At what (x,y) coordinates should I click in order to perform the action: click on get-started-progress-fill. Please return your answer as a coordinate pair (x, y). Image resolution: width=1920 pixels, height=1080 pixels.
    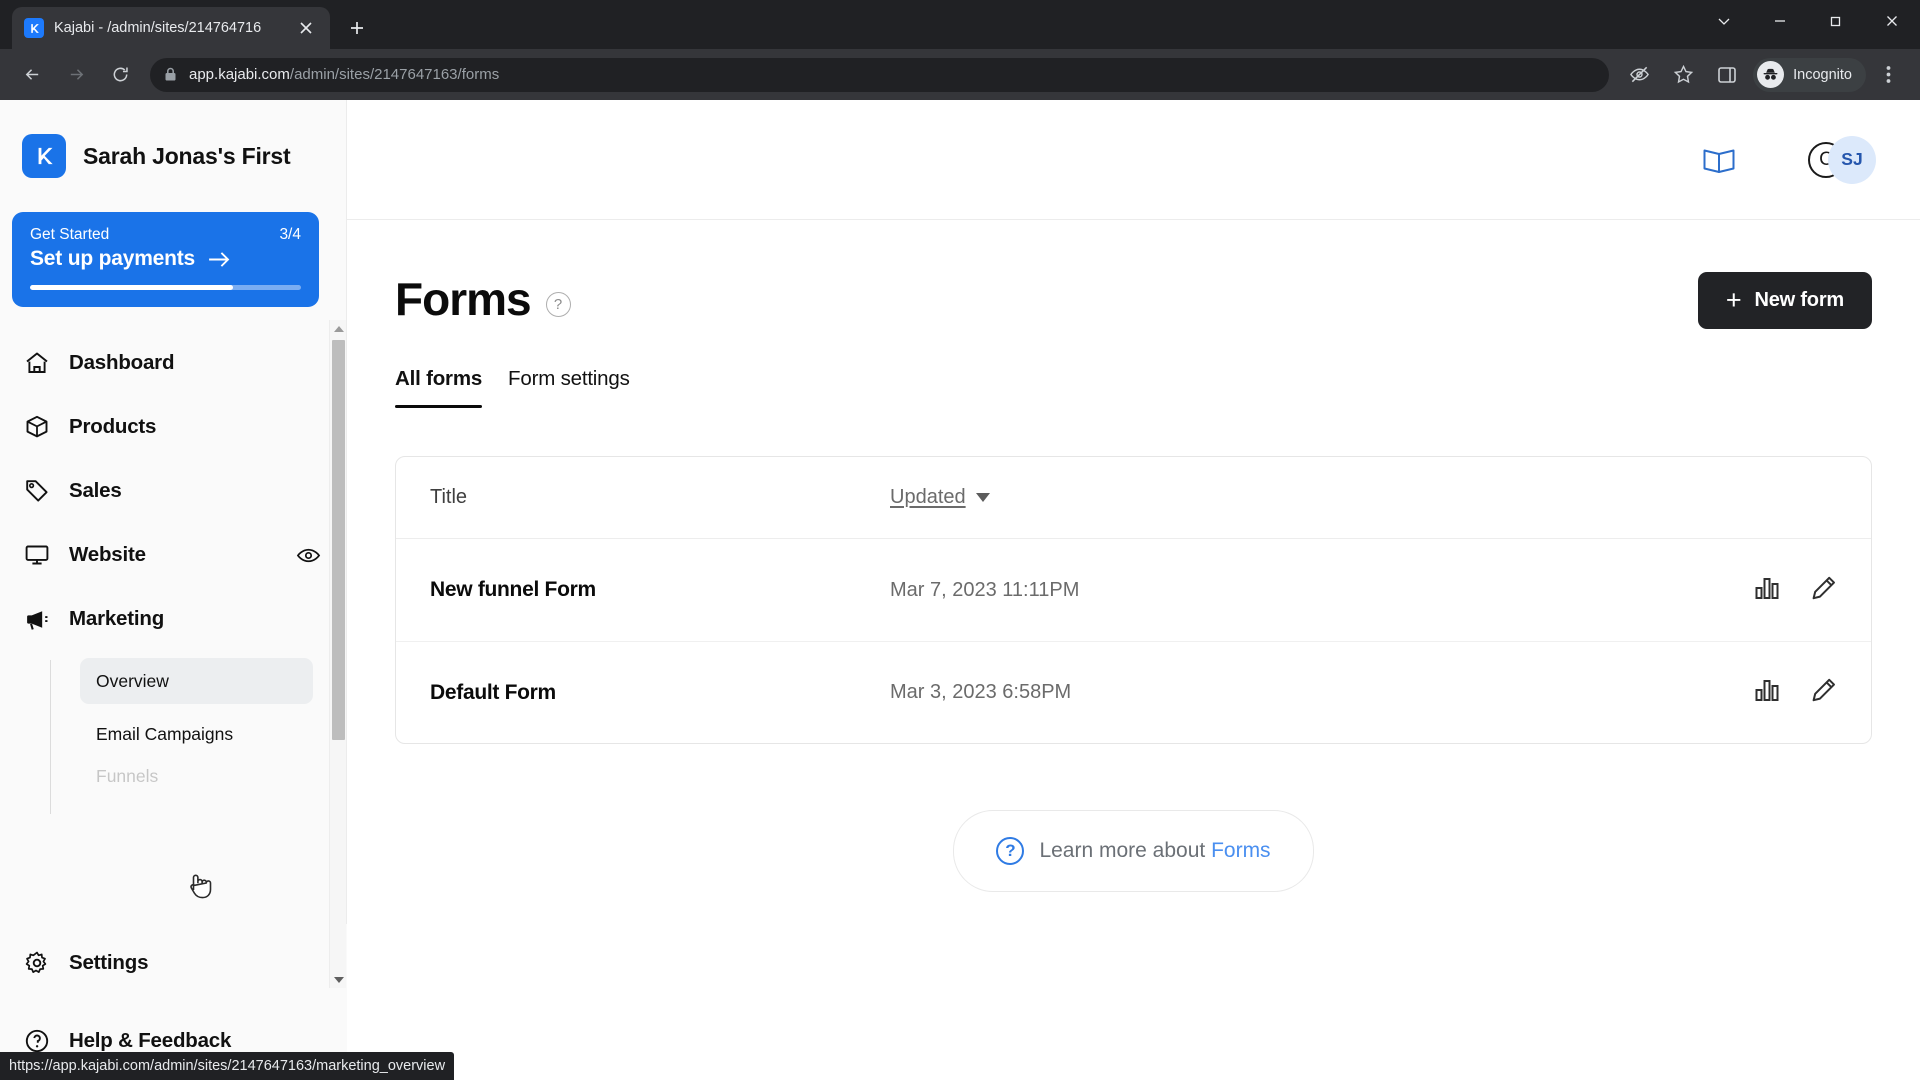
    Looking at the image, I should click on (132, 287).